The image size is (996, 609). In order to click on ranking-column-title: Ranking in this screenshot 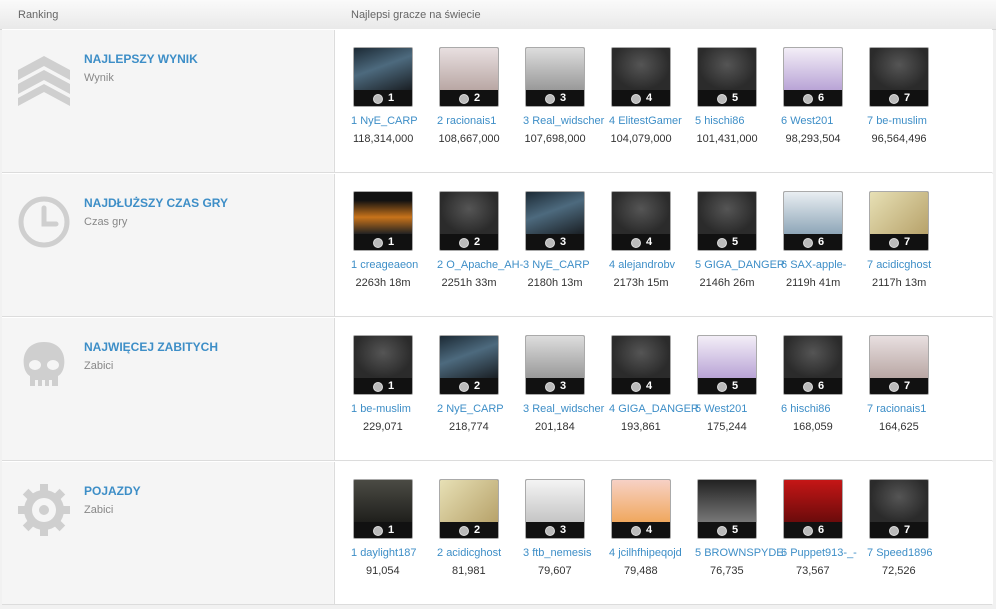, I will do `click(38, 15)`.